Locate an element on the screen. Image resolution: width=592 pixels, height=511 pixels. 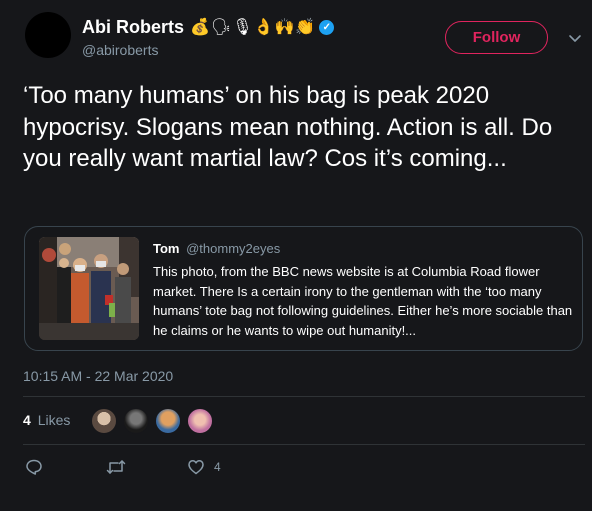
quoted-tweet-photo is located at coordinates (89, 288).